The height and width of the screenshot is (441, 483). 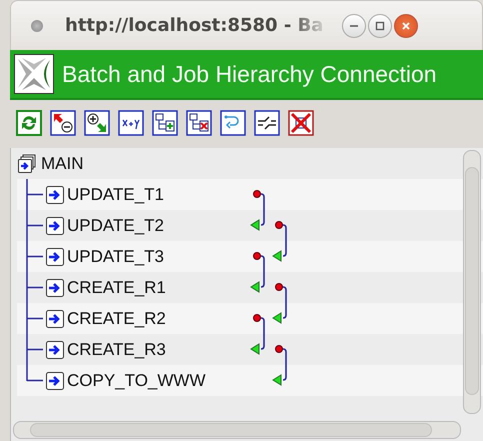 What do you see at coordinates (27, 164) in the screenshot?
I see `stack-icon` at bounding box center [27, 164].